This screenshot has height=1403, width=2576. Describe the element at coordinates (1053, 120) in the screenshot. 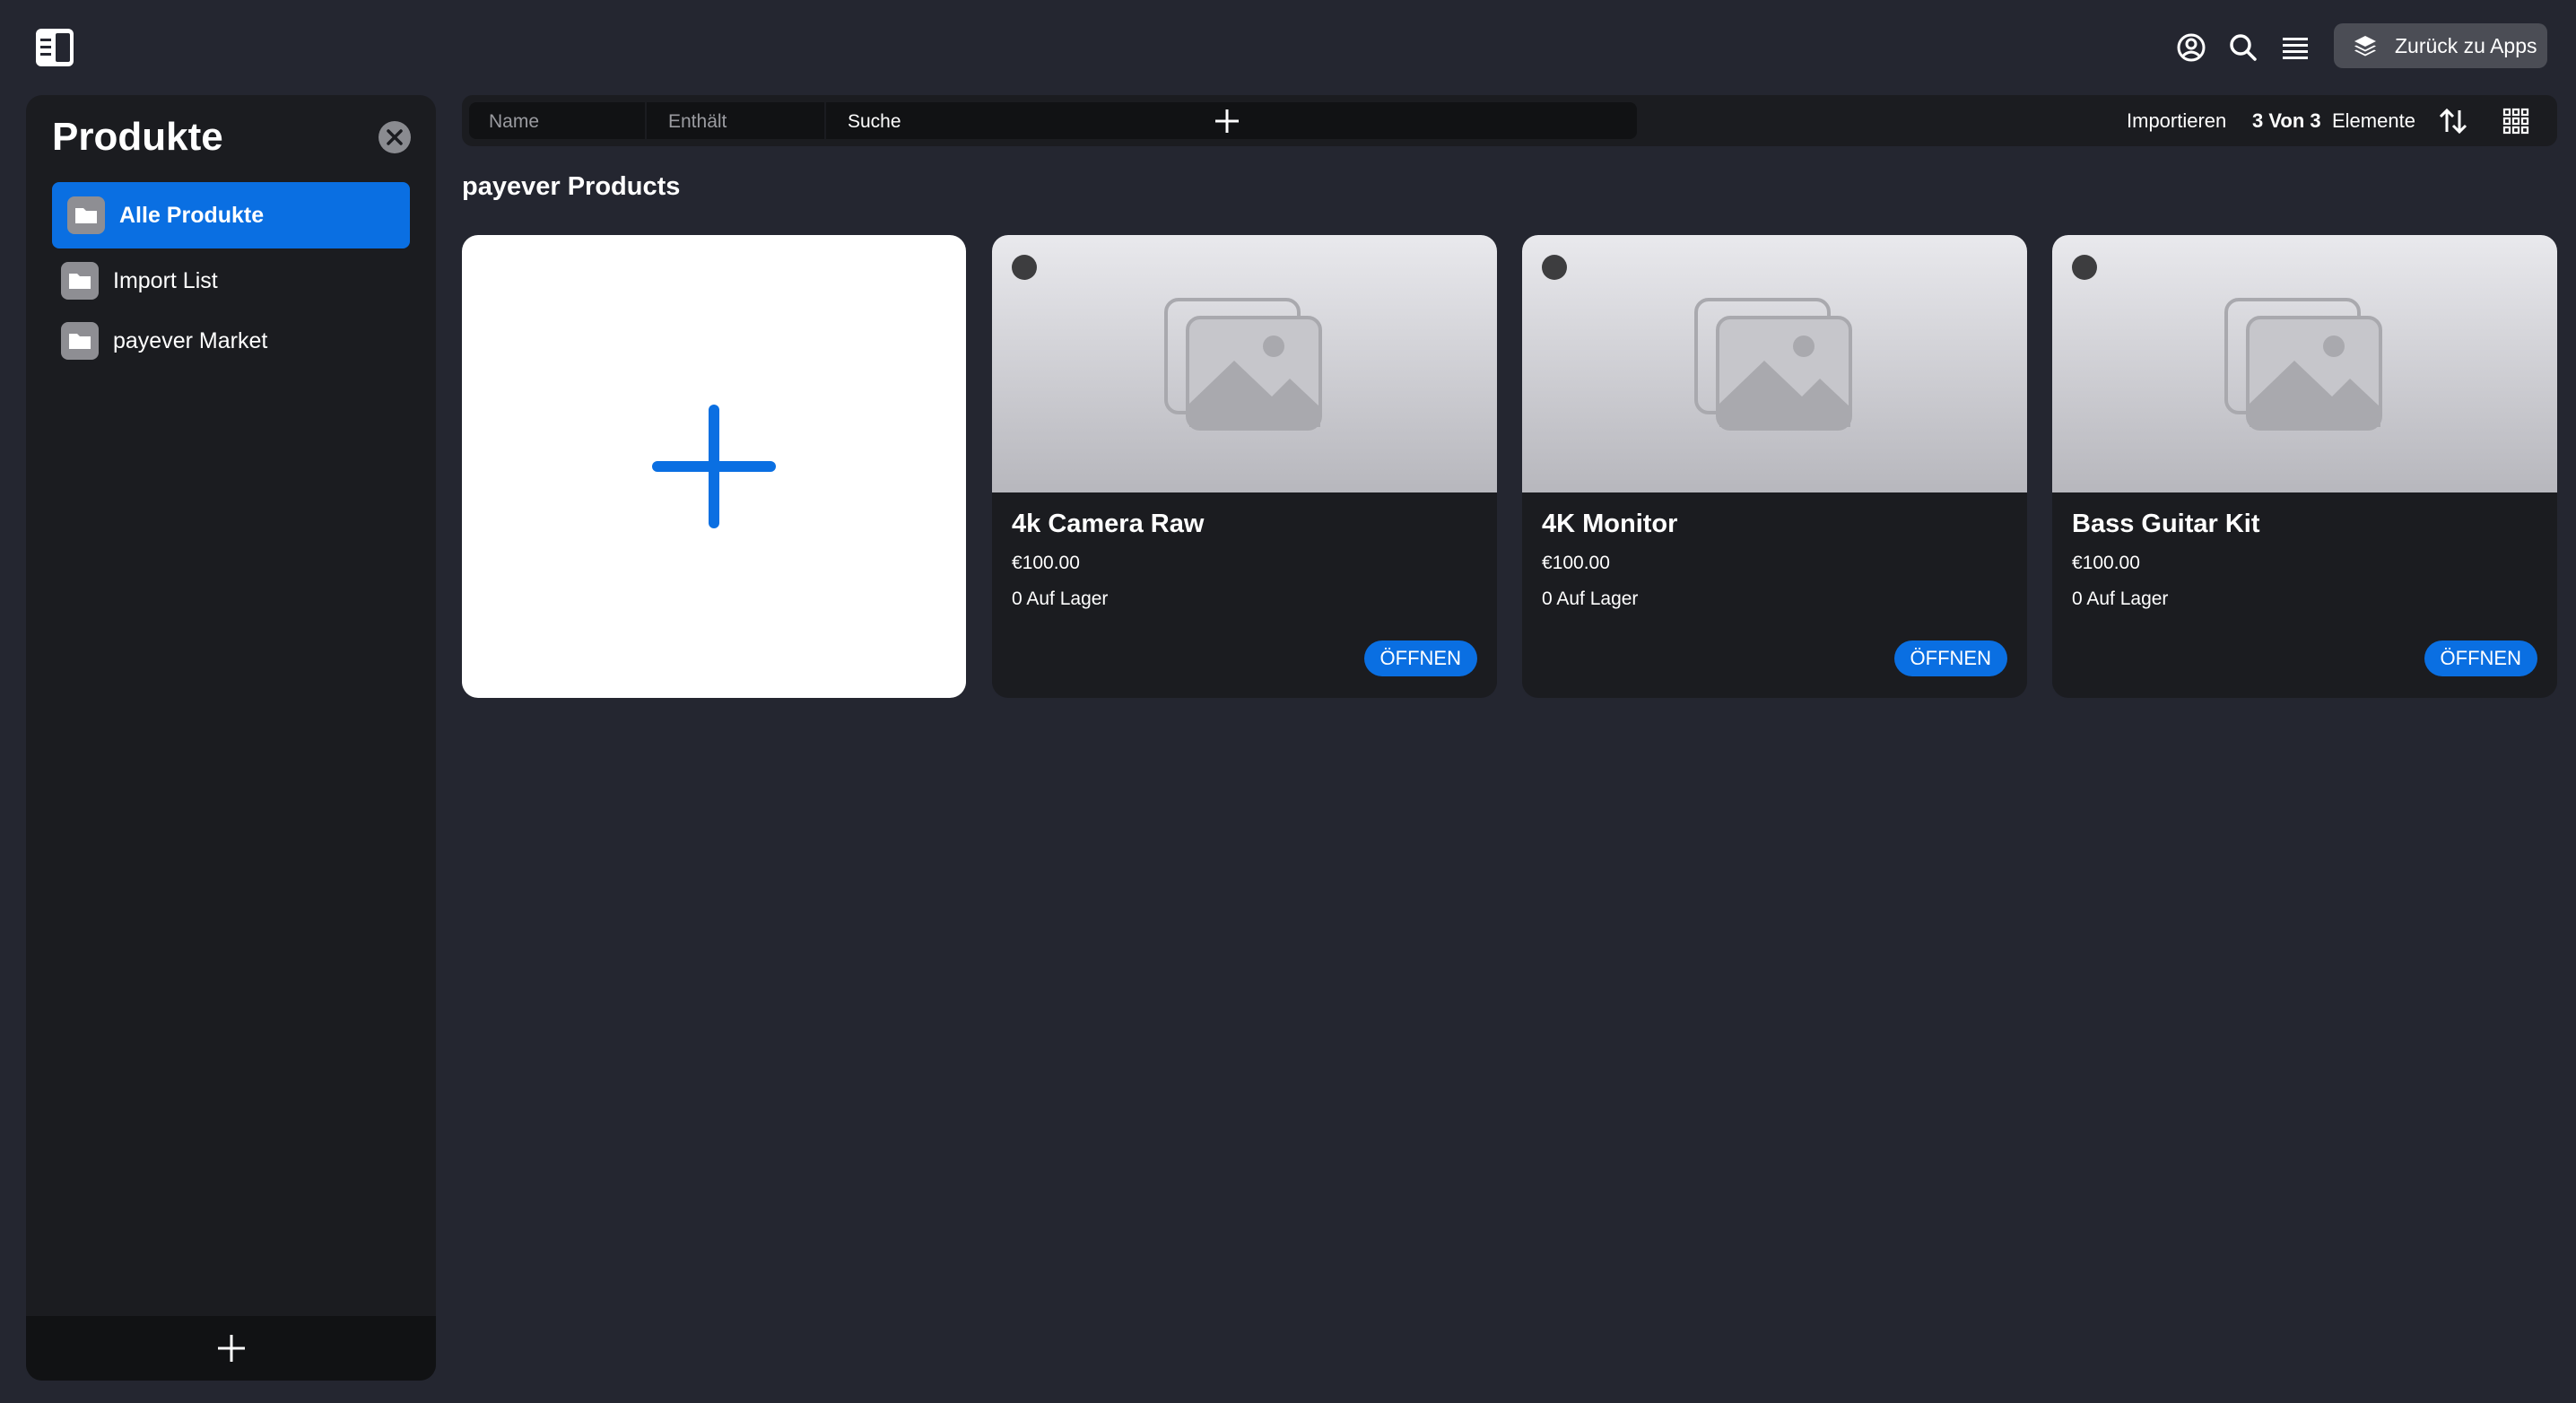

I see `filter-bar: Name Enthält Suche` at that location.